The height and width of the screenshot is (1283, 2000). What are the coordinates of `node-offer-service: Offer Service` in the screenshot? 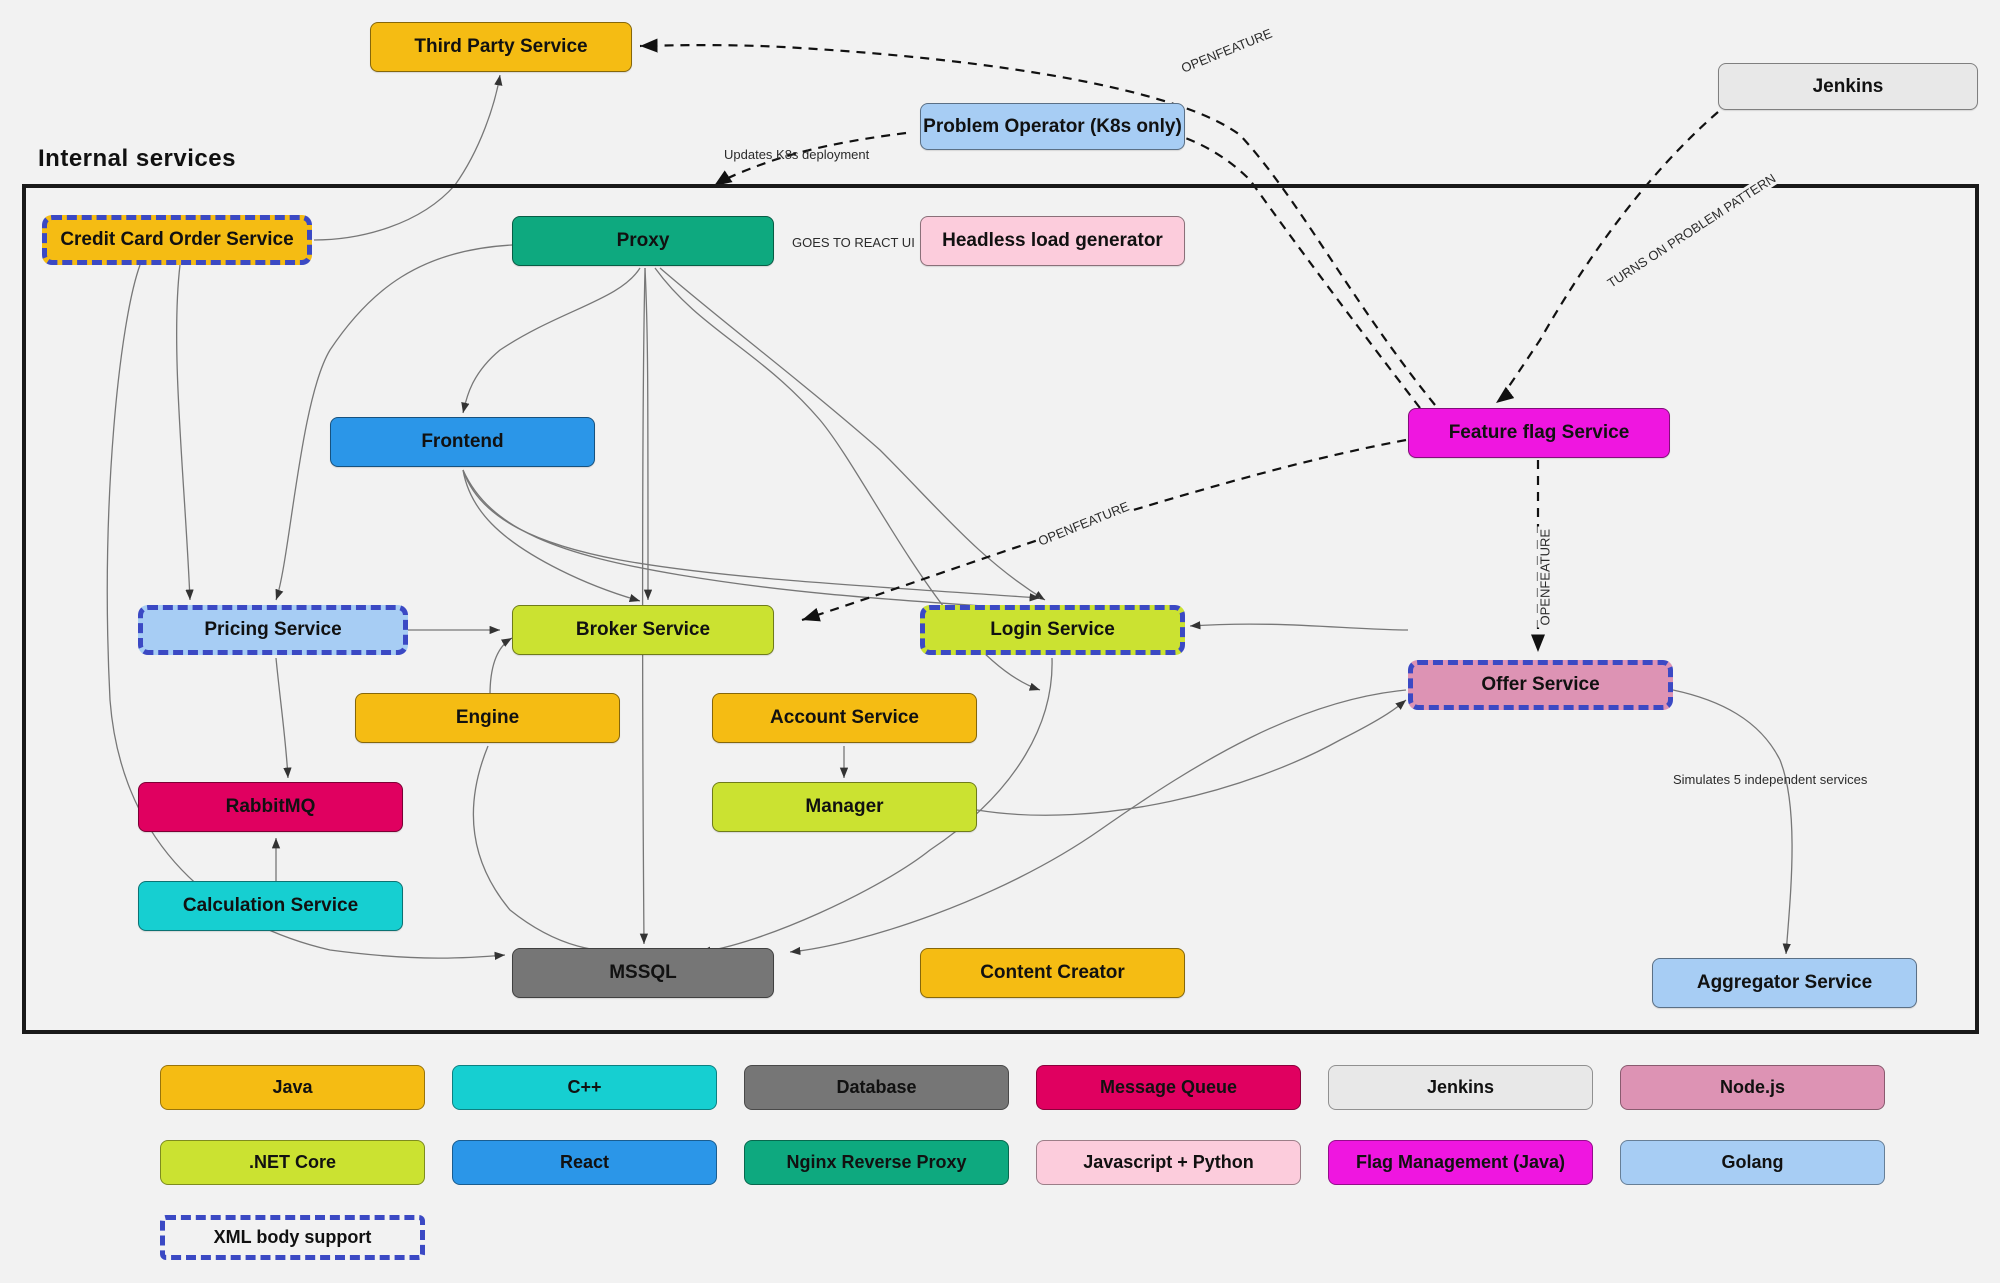 It's located at (1540, 685).